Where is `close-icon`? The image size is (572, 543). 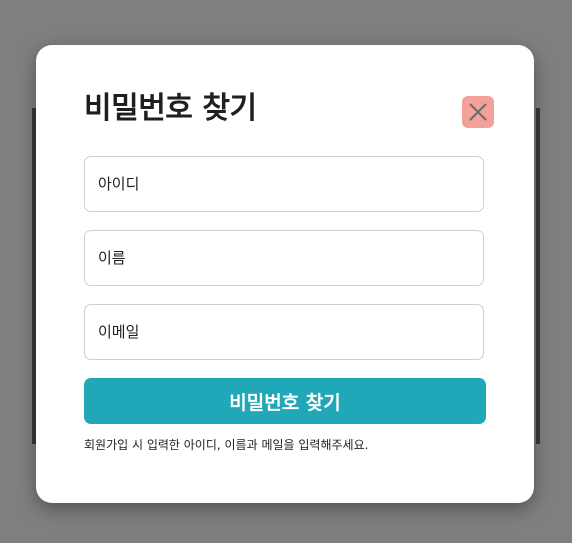 close-icon is located at coordinates (478, 112).